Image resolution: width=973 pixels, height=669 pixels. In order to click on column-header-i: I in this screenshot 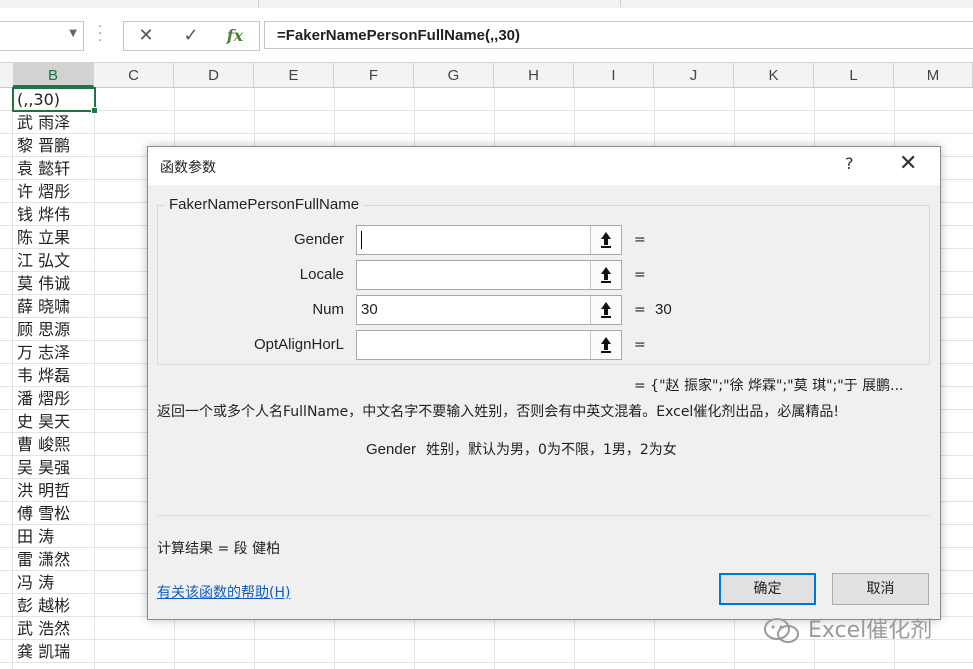, I will do `click(614, 75)`.